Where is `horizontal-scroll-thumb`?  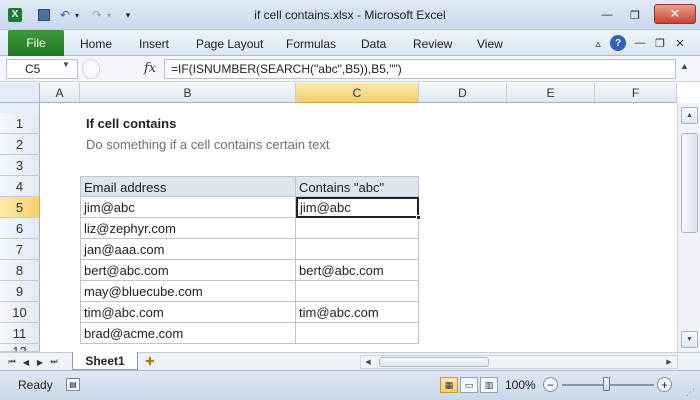 horizontal-scroll-thumb is located at coordinates (434, 362).